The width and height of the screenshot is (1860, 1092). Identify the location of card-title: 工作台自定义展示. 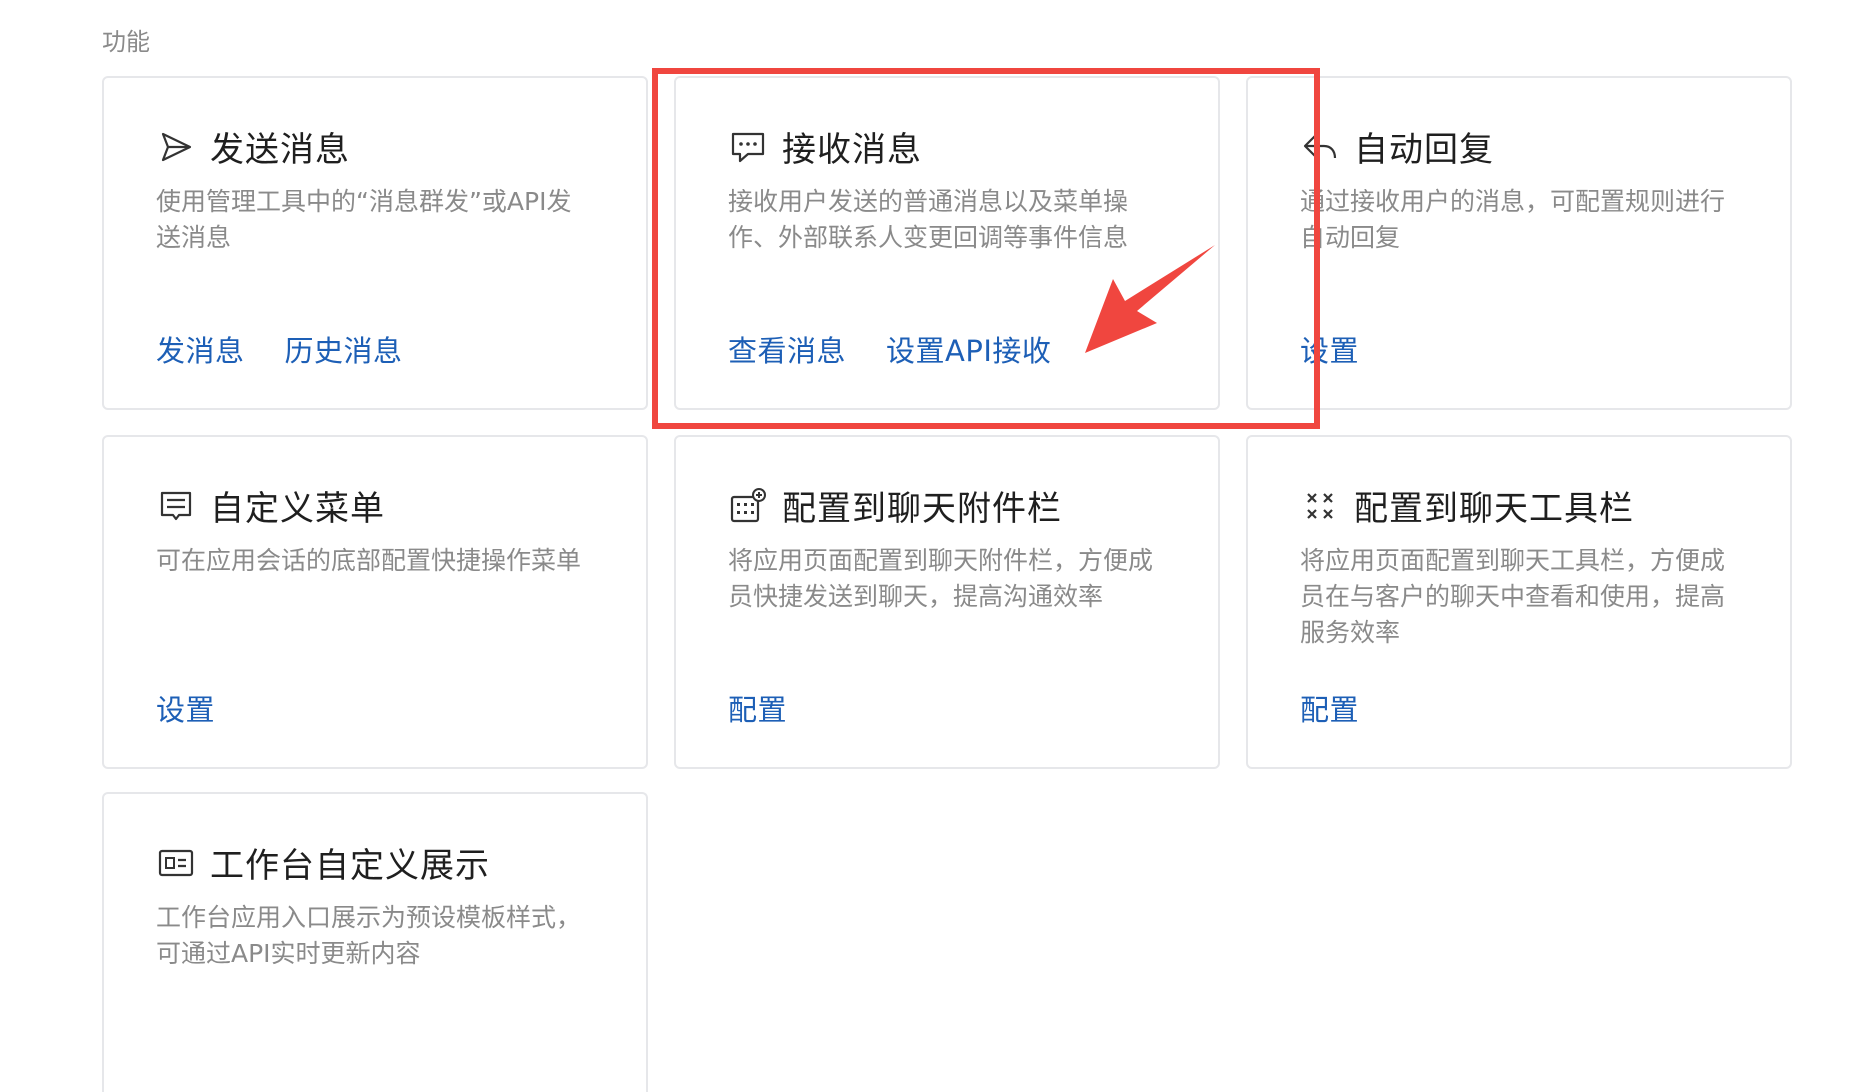
(350, 866).